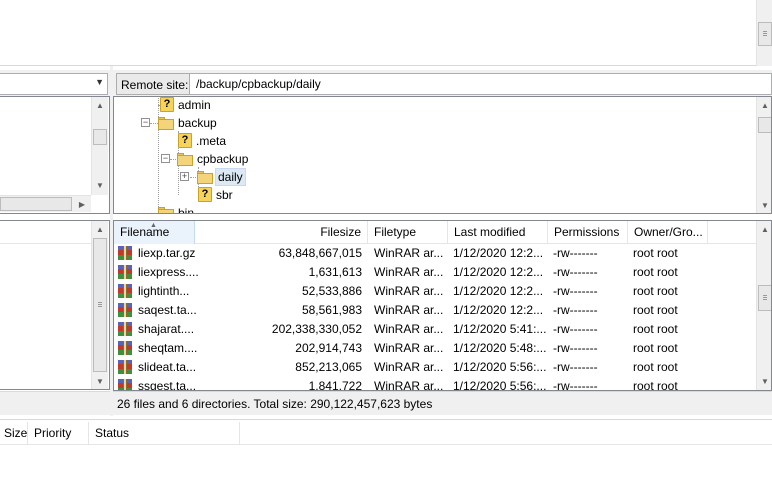  What do you see at coordinates (154, 232) in the screenshot?
I see `column-filename: ▲ Filename` at bounding box center [154, 232].